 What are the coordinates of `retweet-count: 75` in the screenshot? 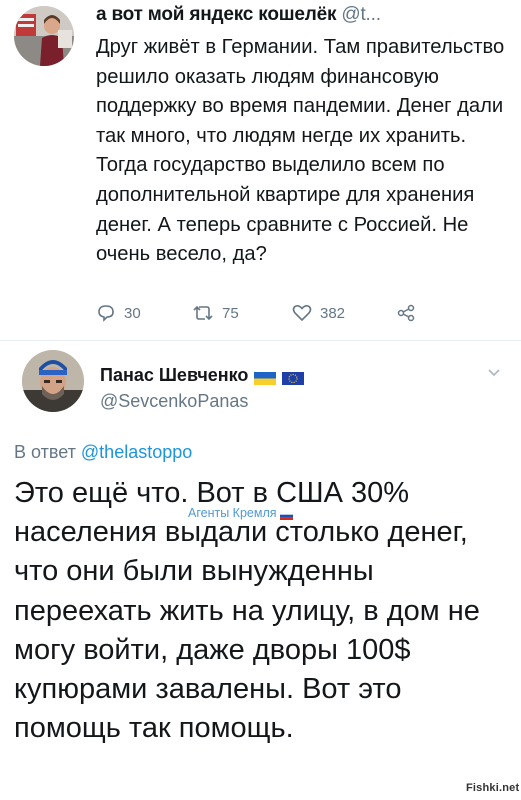 It's located at (230, 313).